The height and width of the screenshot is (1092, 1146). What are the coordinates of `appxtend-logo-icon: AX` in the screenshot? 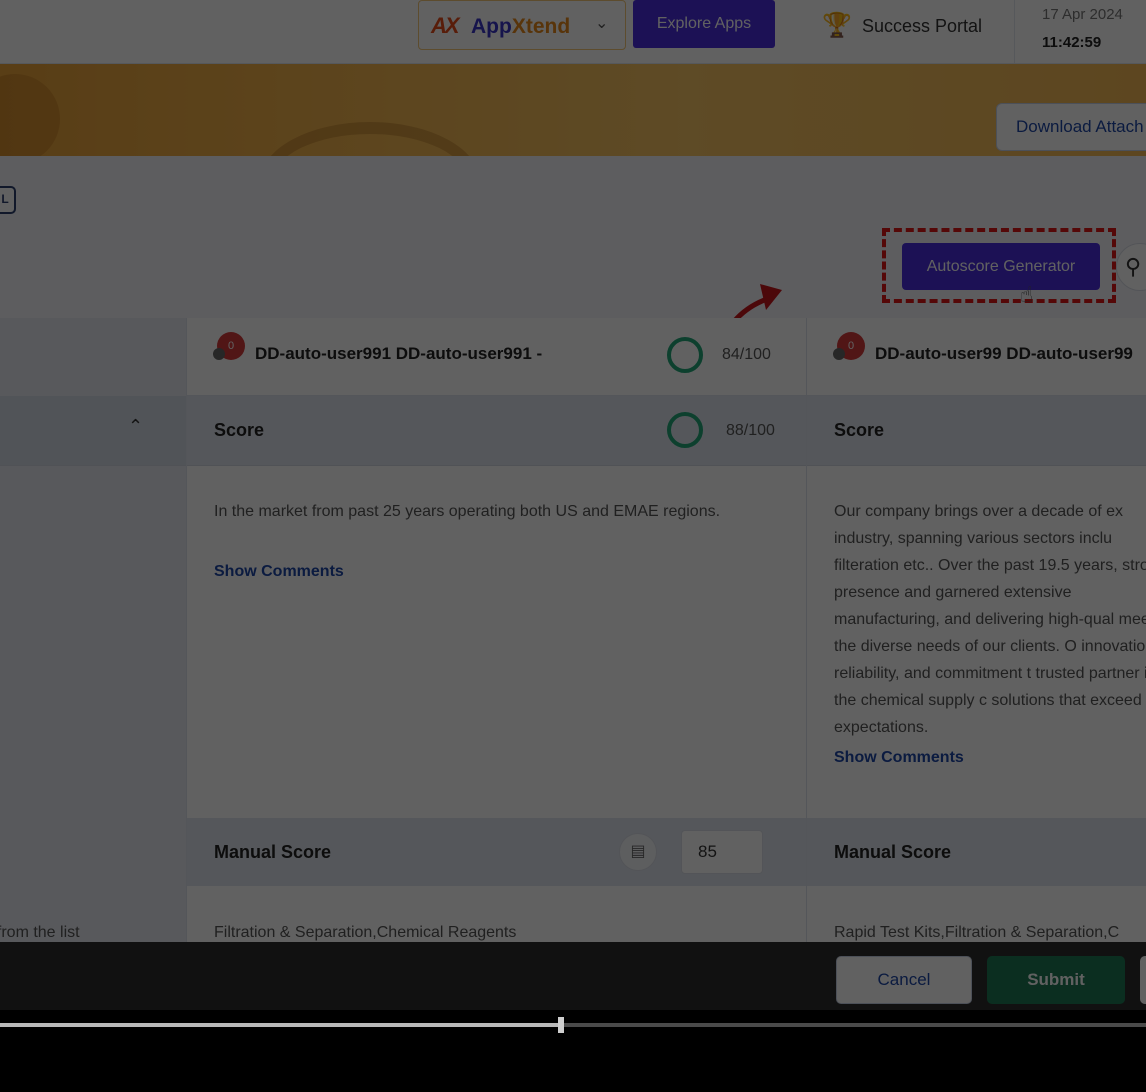 It's located at (445, 25).